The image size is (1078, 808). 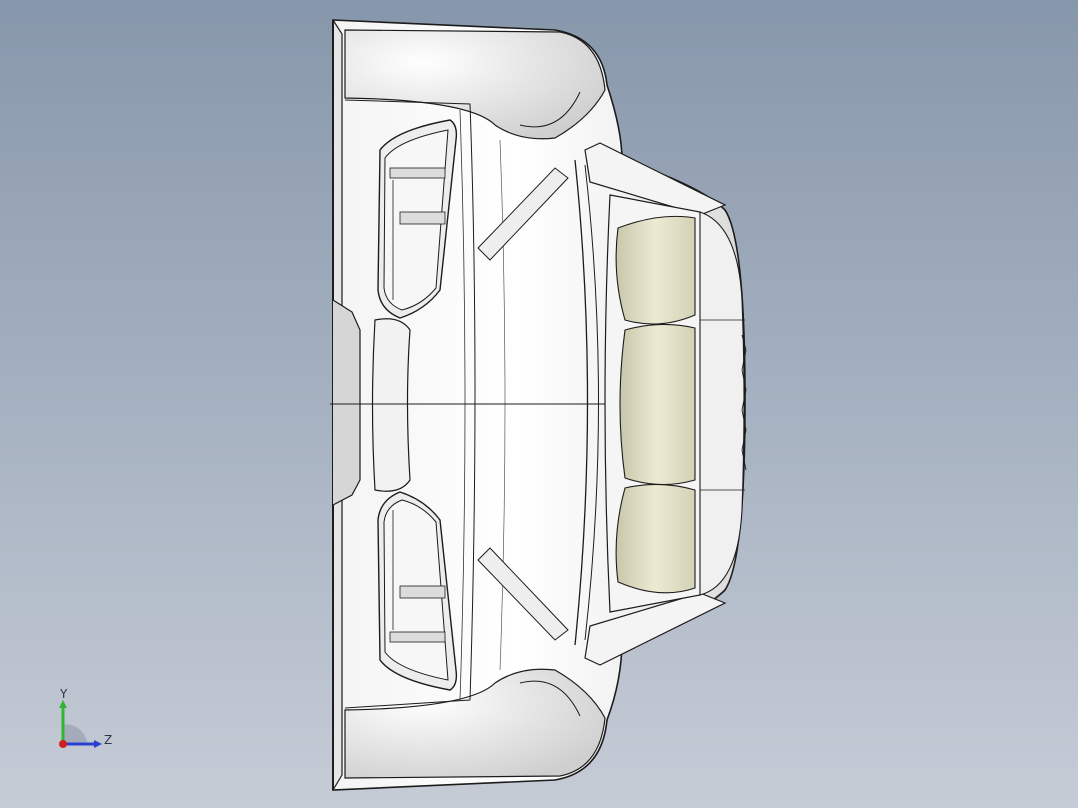 I want to click on z-axis-label: Z, so click(x=108, y=740).